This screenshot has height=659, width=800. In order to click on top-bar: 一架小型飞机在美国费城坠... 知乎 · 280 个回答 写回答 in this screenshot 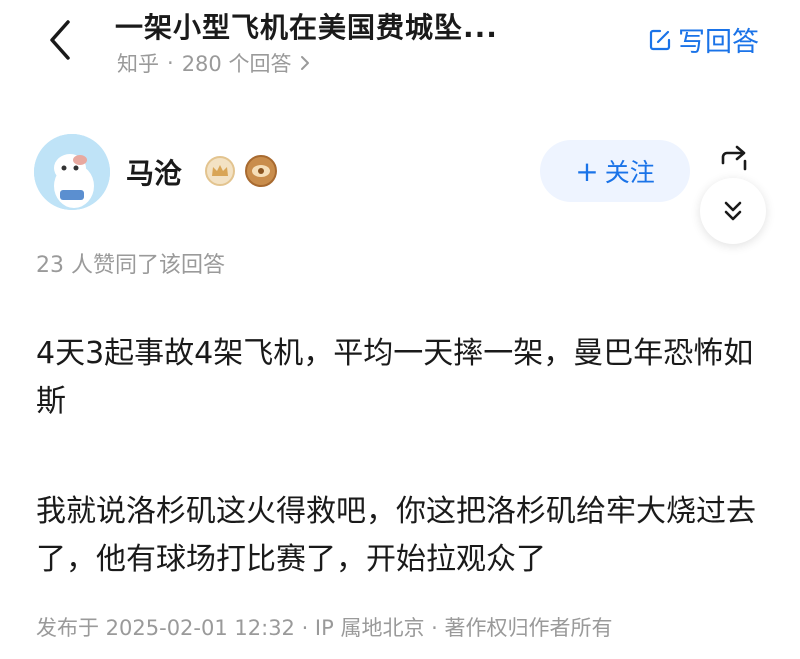, I will do `click(400, 45)`.